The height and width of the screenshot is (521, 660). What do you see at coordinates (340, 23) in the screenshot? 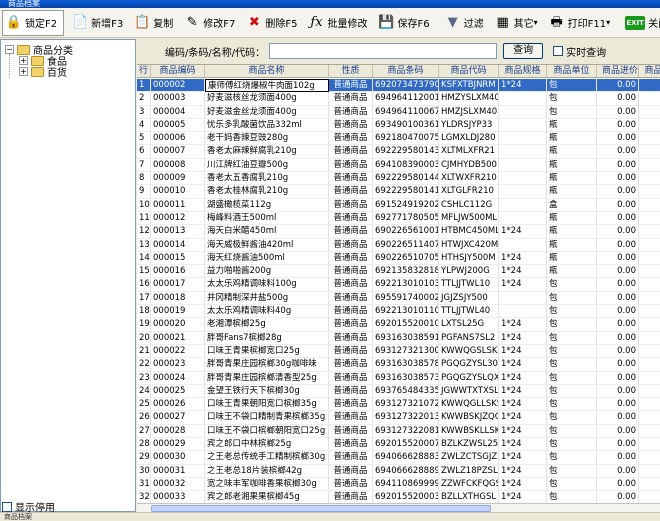
I see `toolbar-button-5: ƒx 批量修改` at bounding box center [340, 23].